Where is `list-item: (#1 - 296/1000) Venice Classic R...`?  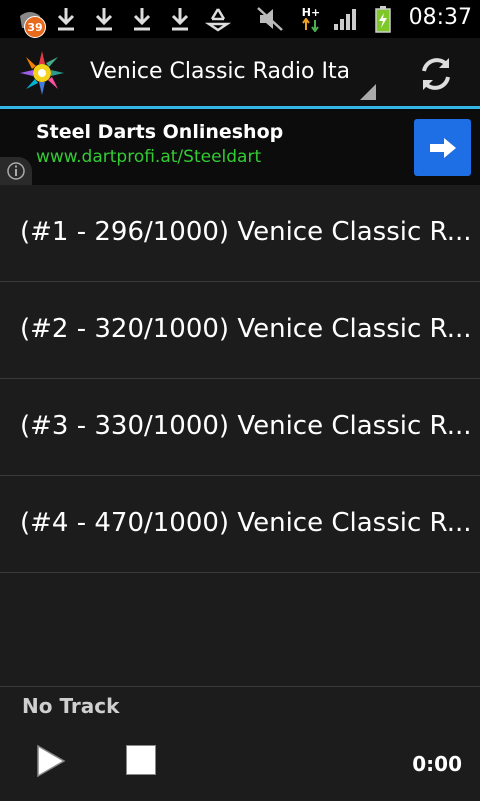 list-item: (#1 - 296/1000) Venice Classic R... is located at coordinates (240, 233).